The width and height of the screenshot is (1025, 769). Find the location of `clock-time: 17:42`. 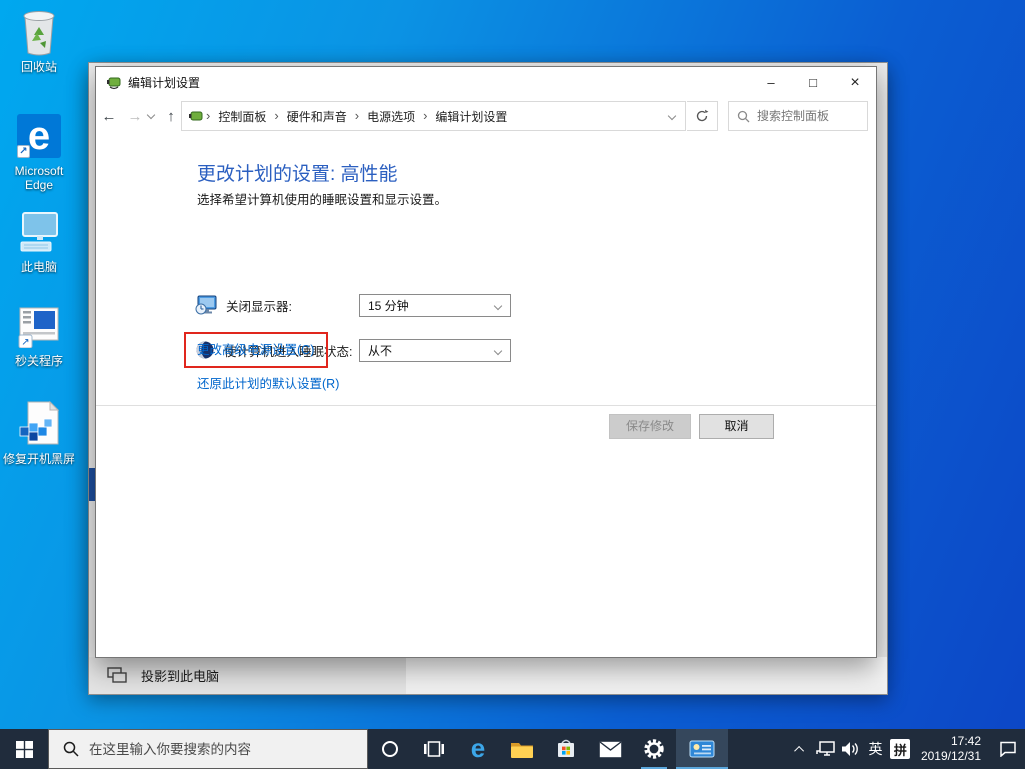

clock-time: 17:42 is located at coordinates (965, 741).